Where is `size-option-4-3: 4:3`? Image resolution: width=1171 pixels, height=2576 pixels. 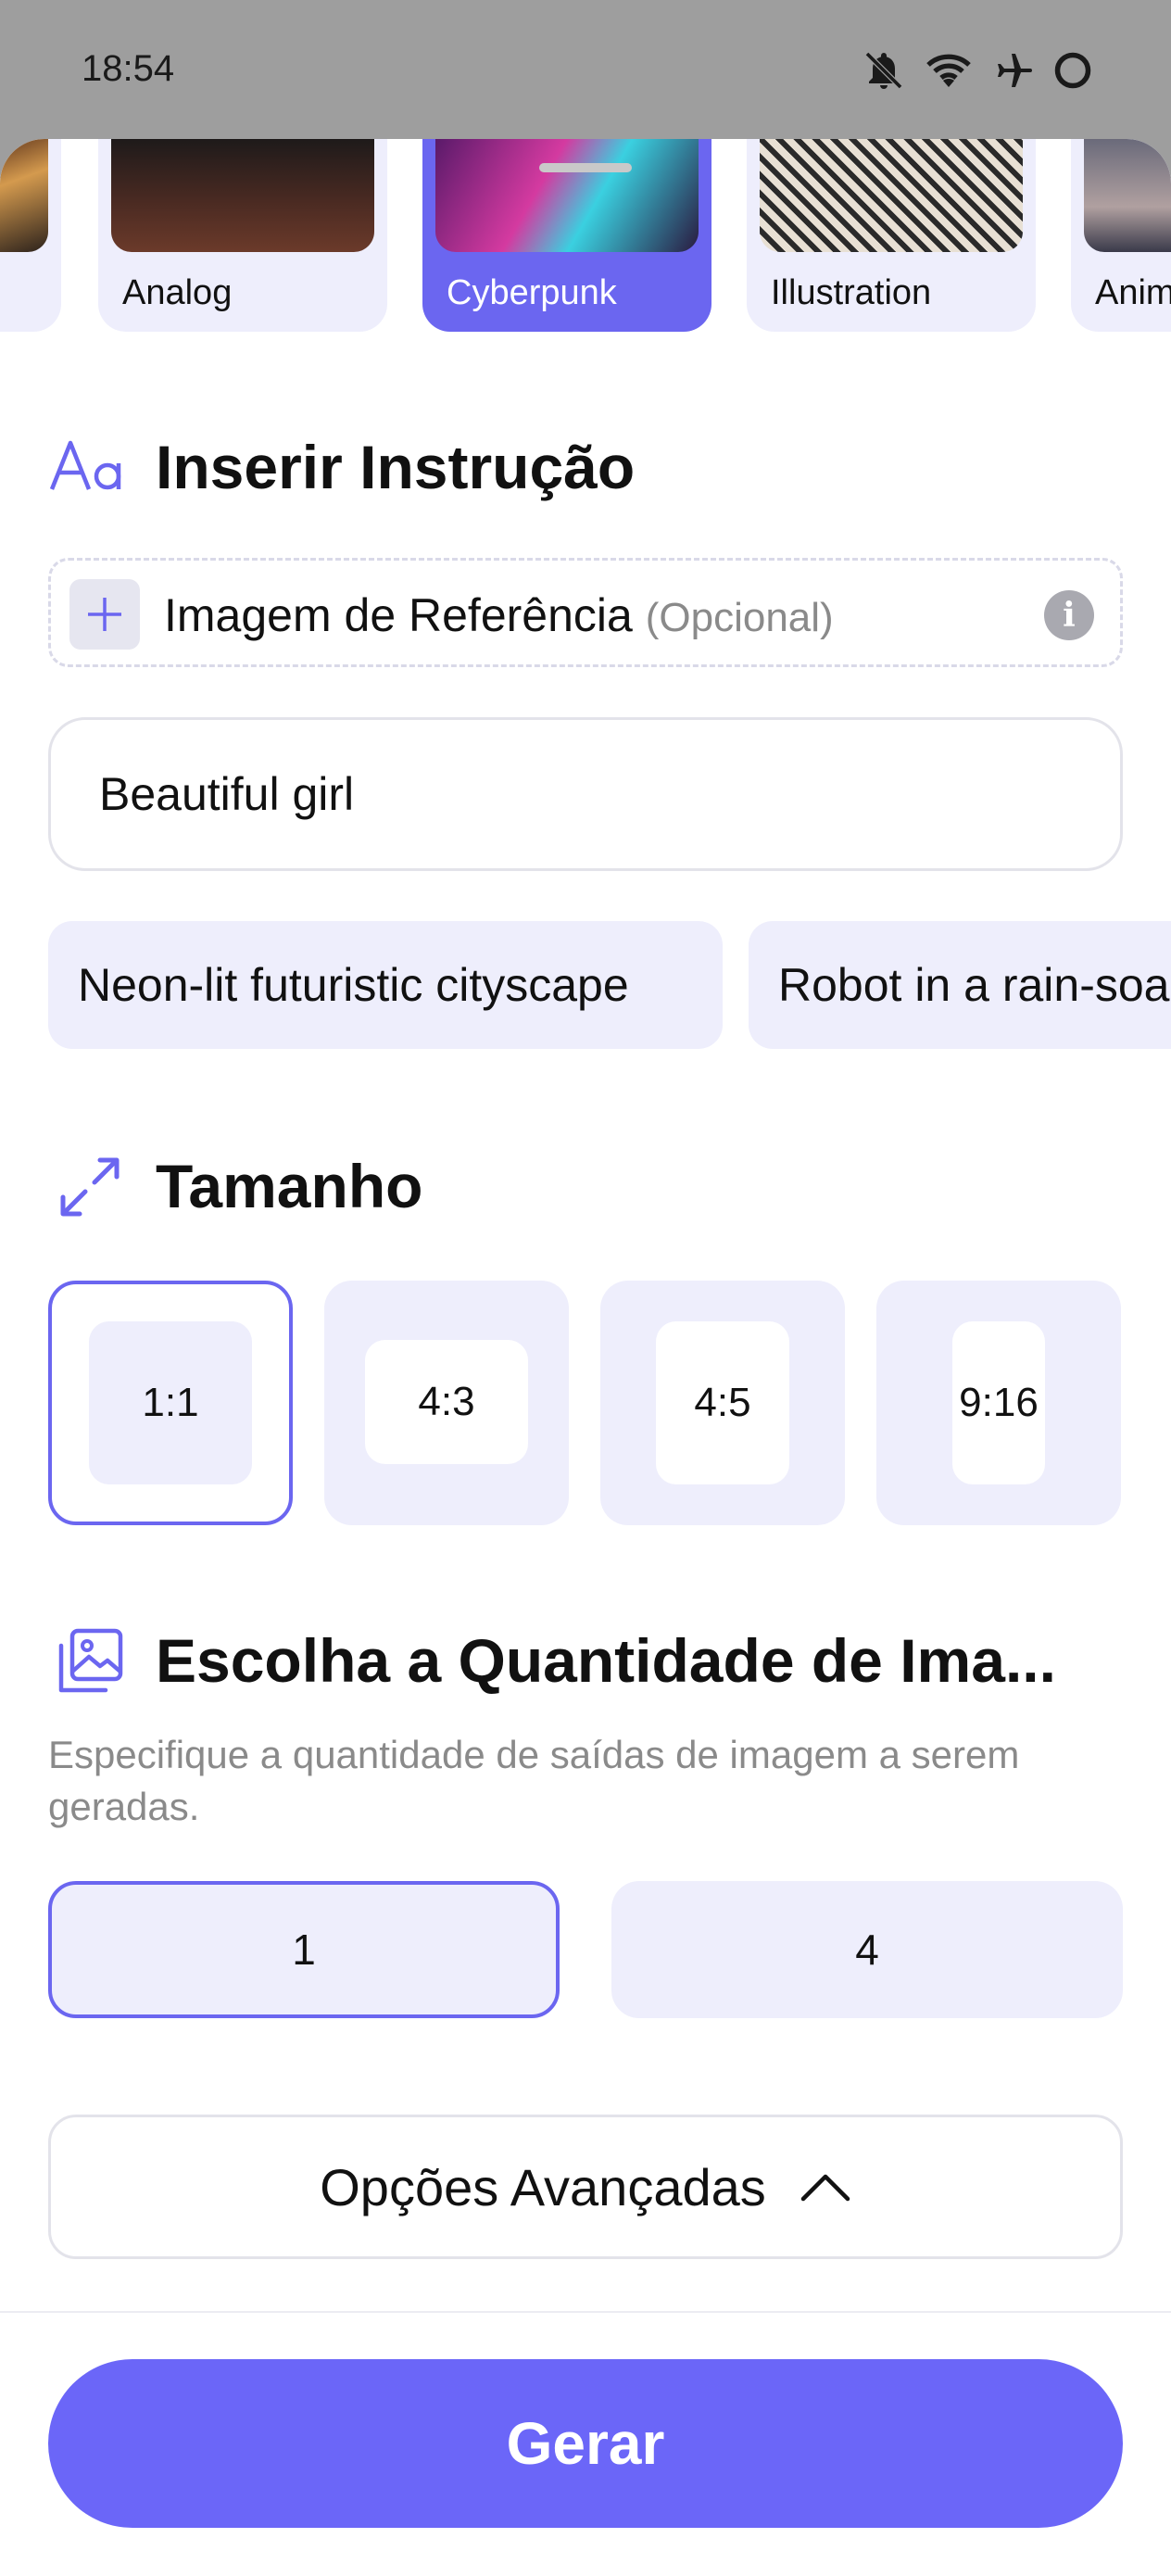
size-option-4-3: 4:3 is located at coordinates (447, 1403).